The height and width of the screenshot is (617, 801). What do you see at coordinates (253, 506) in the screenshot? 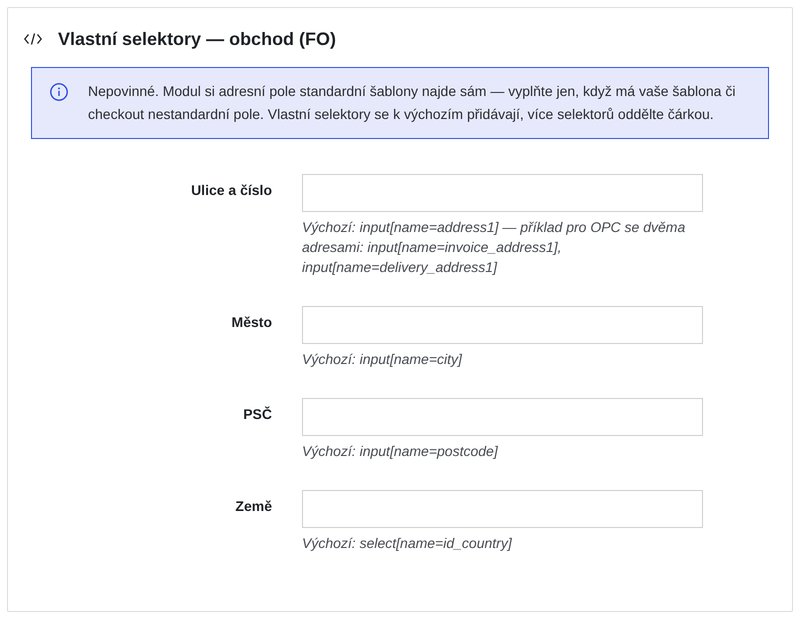
I see `field-label: Země` at bounding box center [253, 506].